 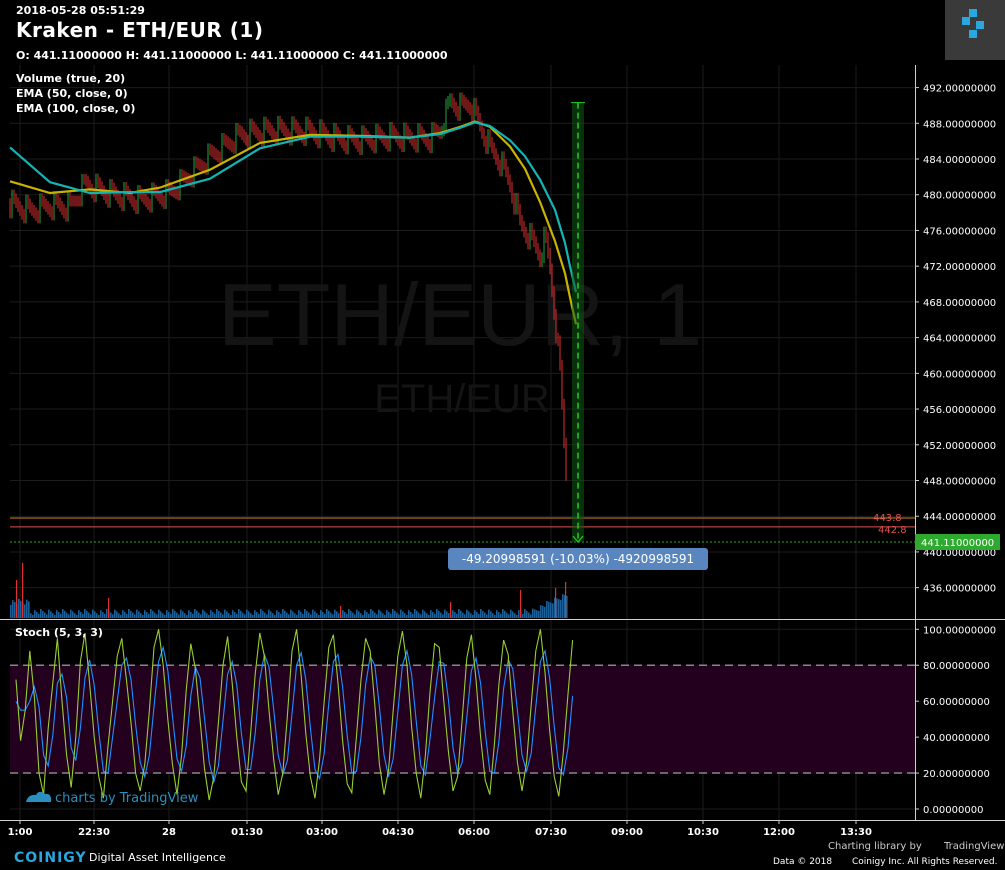 What do you see at coordinates (39, 796) in the screenshot?
I see `cloud-icon` at bounding box center [39, 796].